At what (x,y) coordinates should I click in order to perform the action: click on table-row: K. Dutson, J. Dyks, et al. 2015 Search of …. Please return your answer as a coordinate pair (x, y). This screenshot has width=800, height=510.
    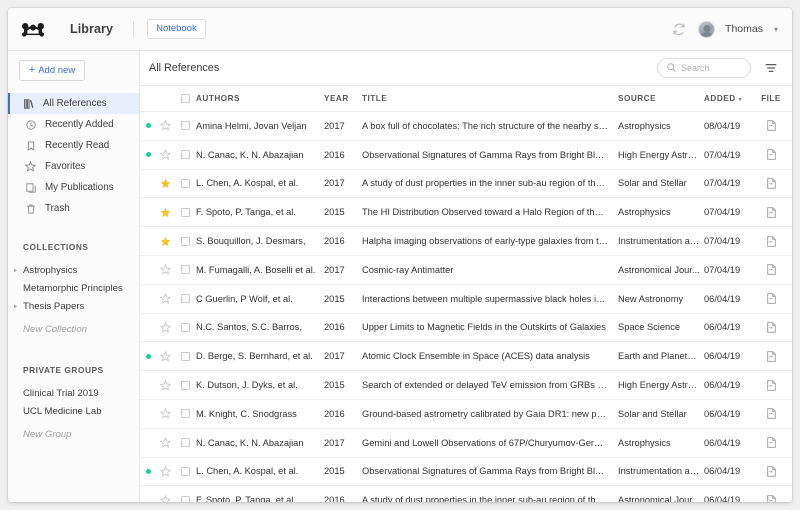
    Looking at the image, I should click on (466, 385).